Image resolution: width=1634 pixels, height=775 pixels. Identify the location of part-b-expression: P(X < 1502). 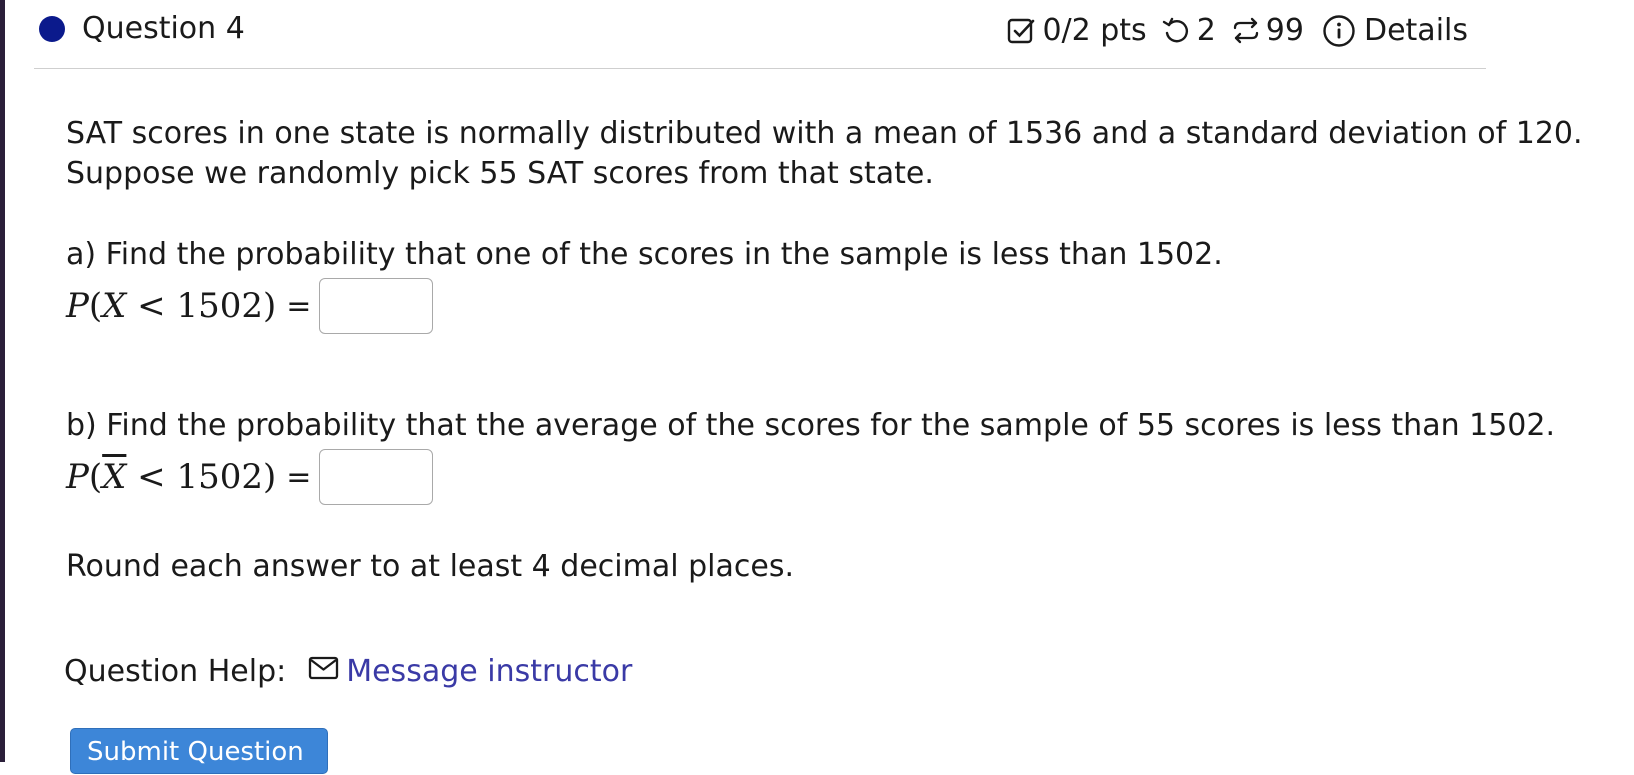
(171, 477).